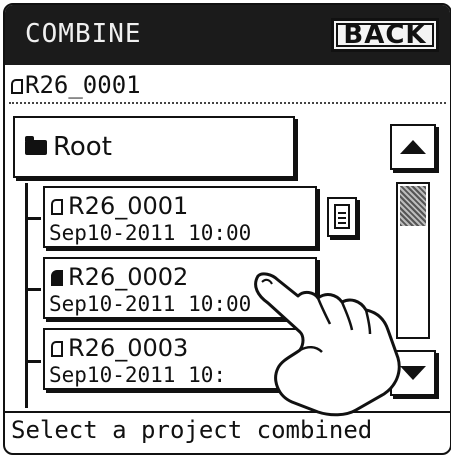 Image resolution: width=451 pixels, height=455 pixels. What do you see at coordinates (192, 430) in the screenshot?
I see `status-message: Select a project combined` at bounding box center [192, 430].